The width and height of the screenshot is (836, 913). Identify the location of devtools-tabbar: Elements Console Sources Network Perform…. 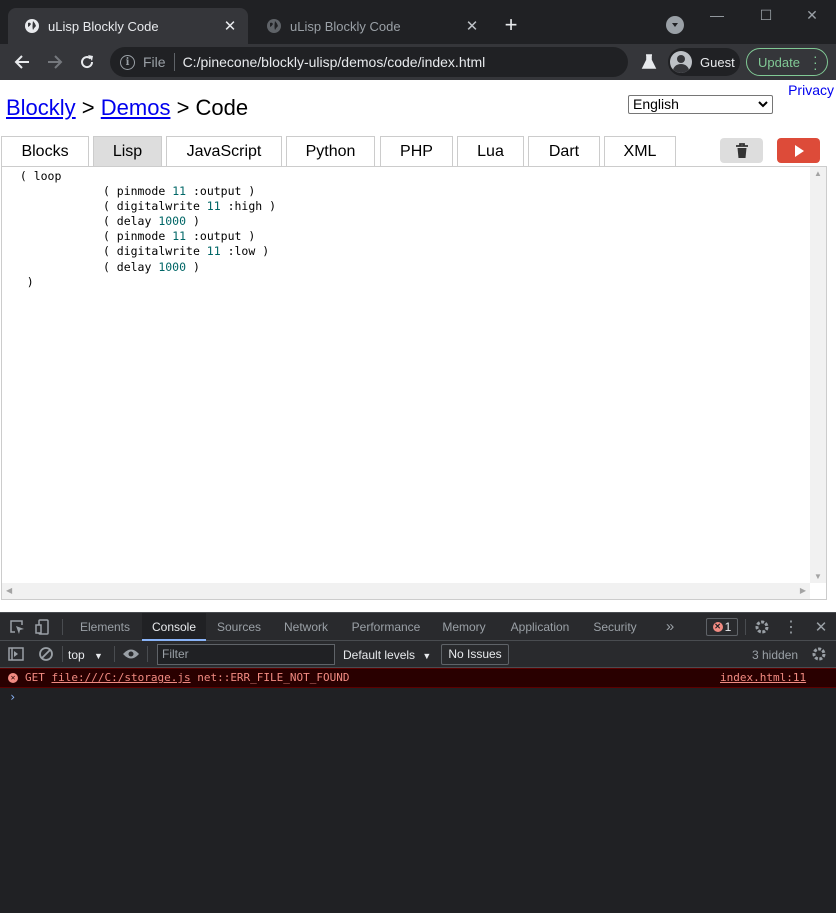
(418, 627).